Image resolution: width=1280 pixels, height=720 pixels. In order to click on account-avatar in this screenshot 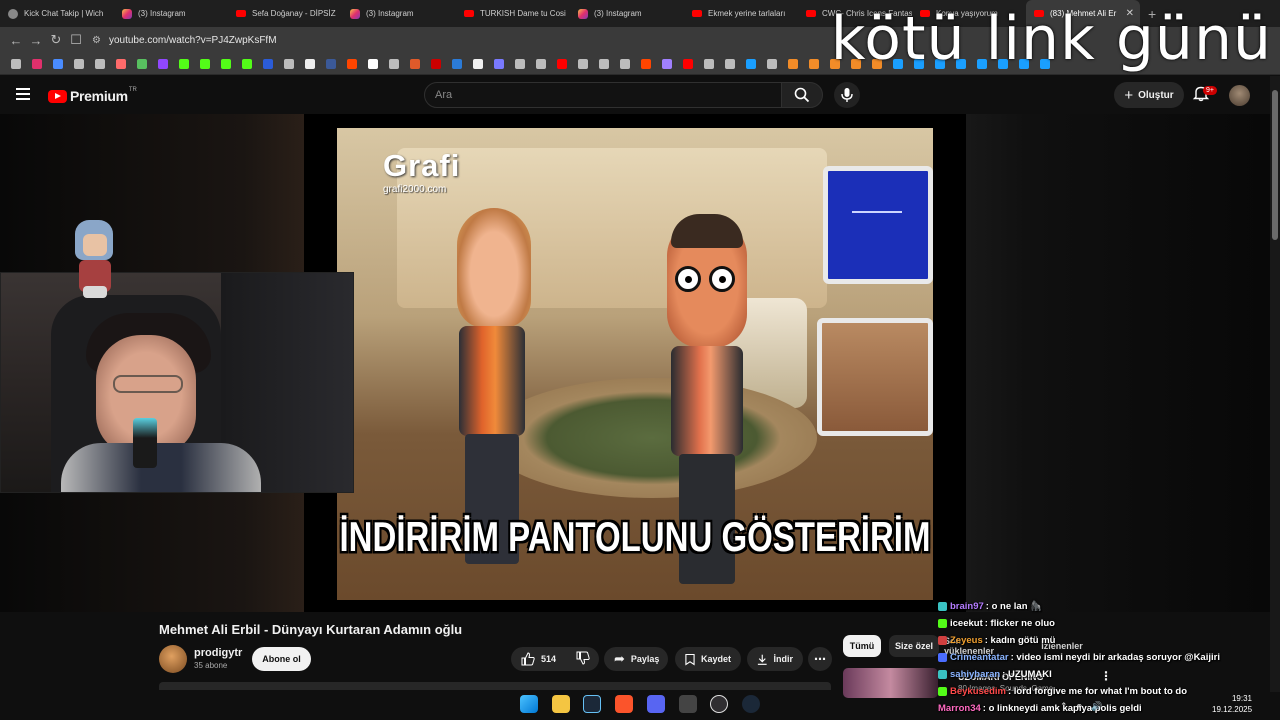, I will do `click(1239, 95)`.